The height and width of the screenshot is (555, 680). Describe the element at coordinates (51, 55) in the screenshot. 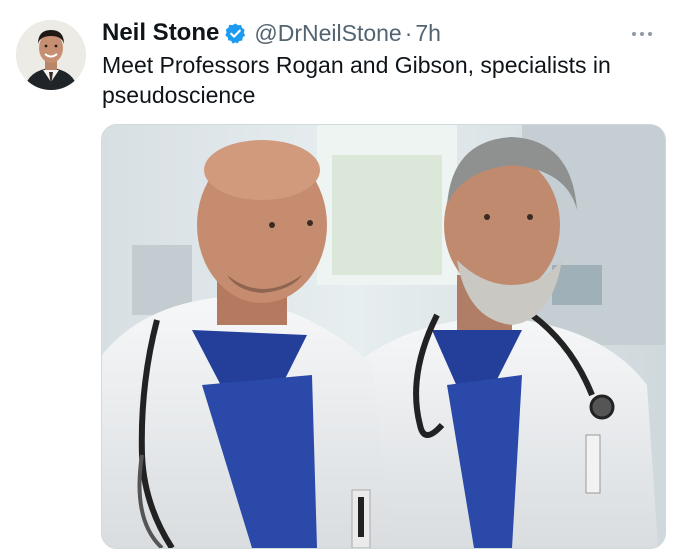

I see `author-avatar` at that location.